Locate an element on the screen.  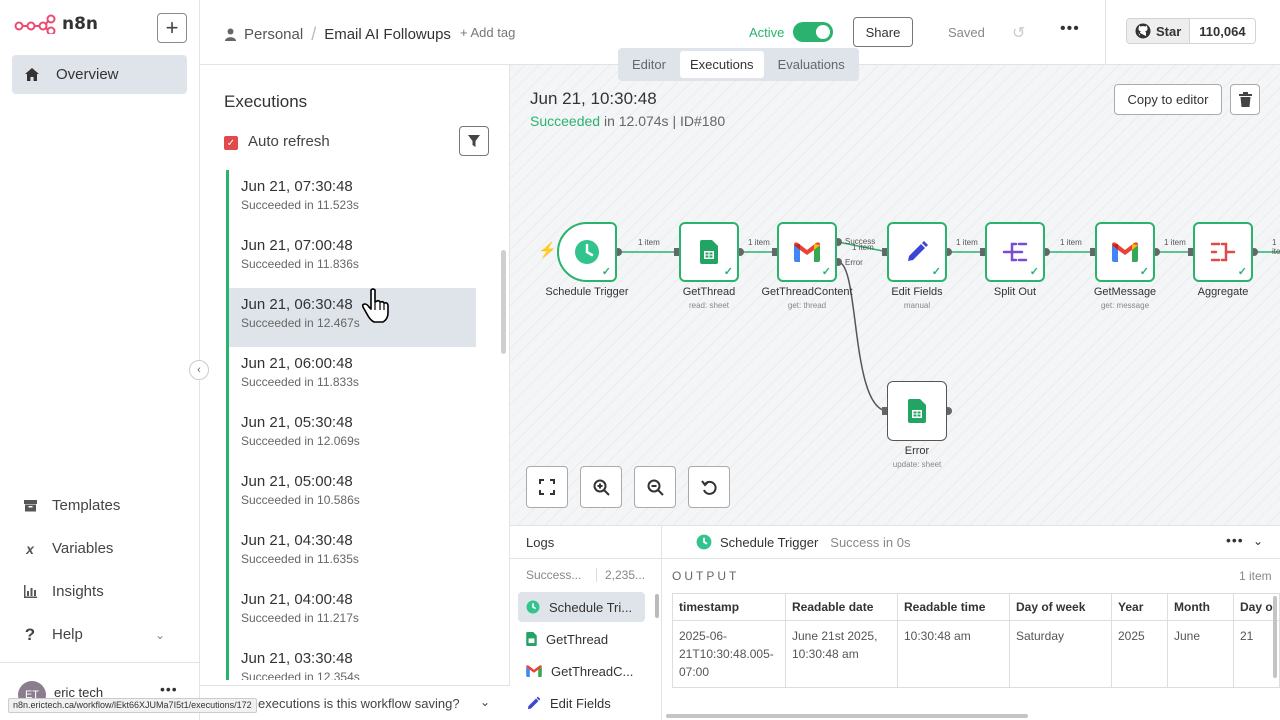
execution-item-selected: Jun 21, 06:30:48 Succeeded in 12.467s is located at coordinates (351, 317).